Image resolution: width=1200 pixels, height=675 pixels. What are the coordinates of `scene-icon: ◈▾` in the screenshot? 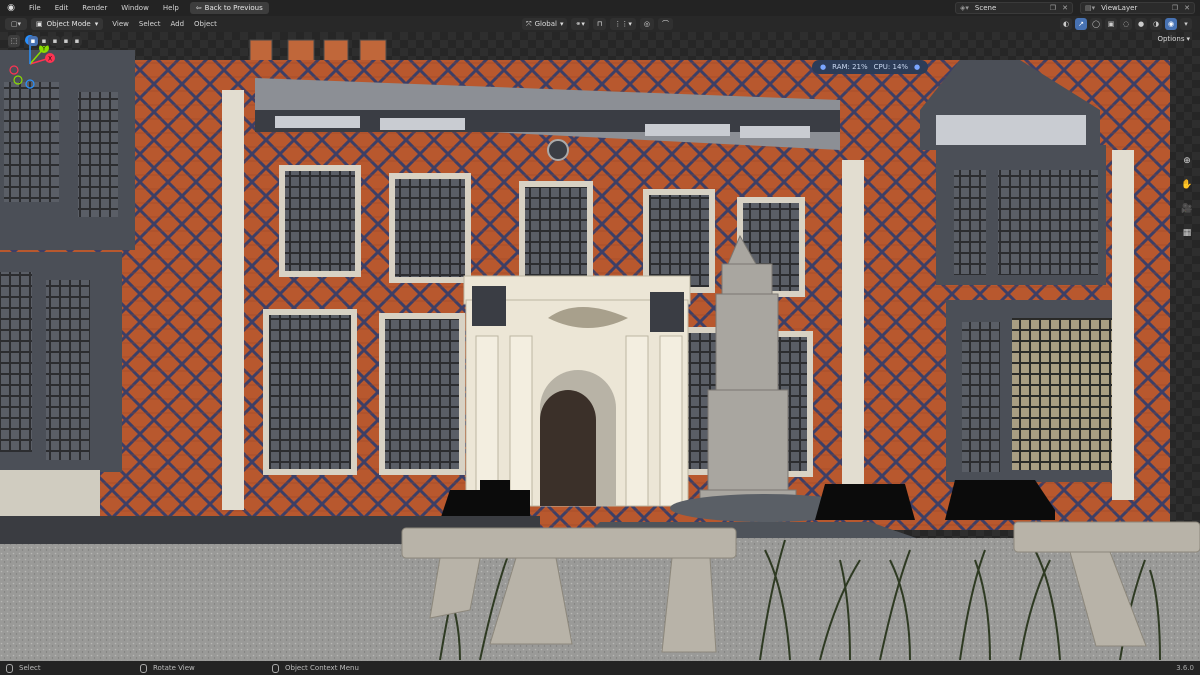 It's located at (964, 8).